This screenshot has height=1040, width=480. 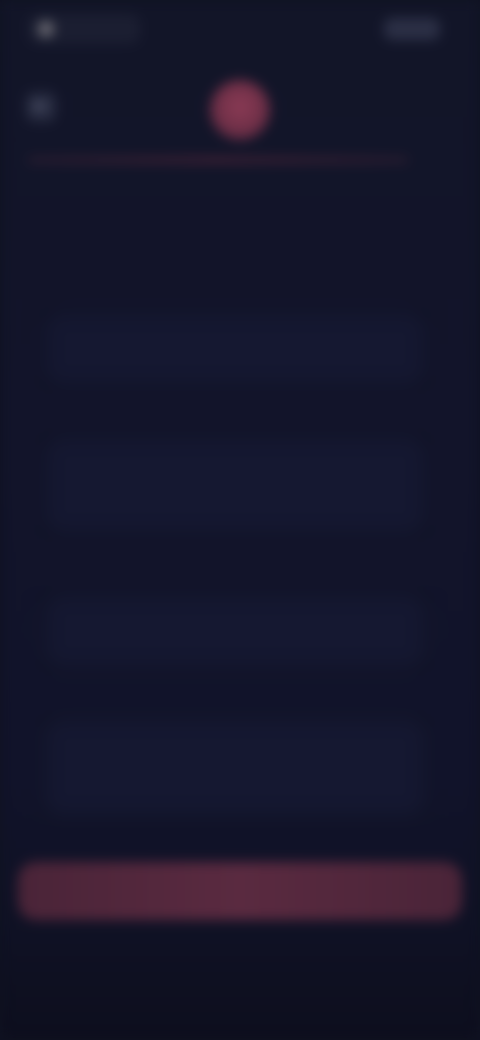 What do you see at coordinates (412, 29) in the screenshot?
I see `status-right-pill` at bounding box center [412, 29].